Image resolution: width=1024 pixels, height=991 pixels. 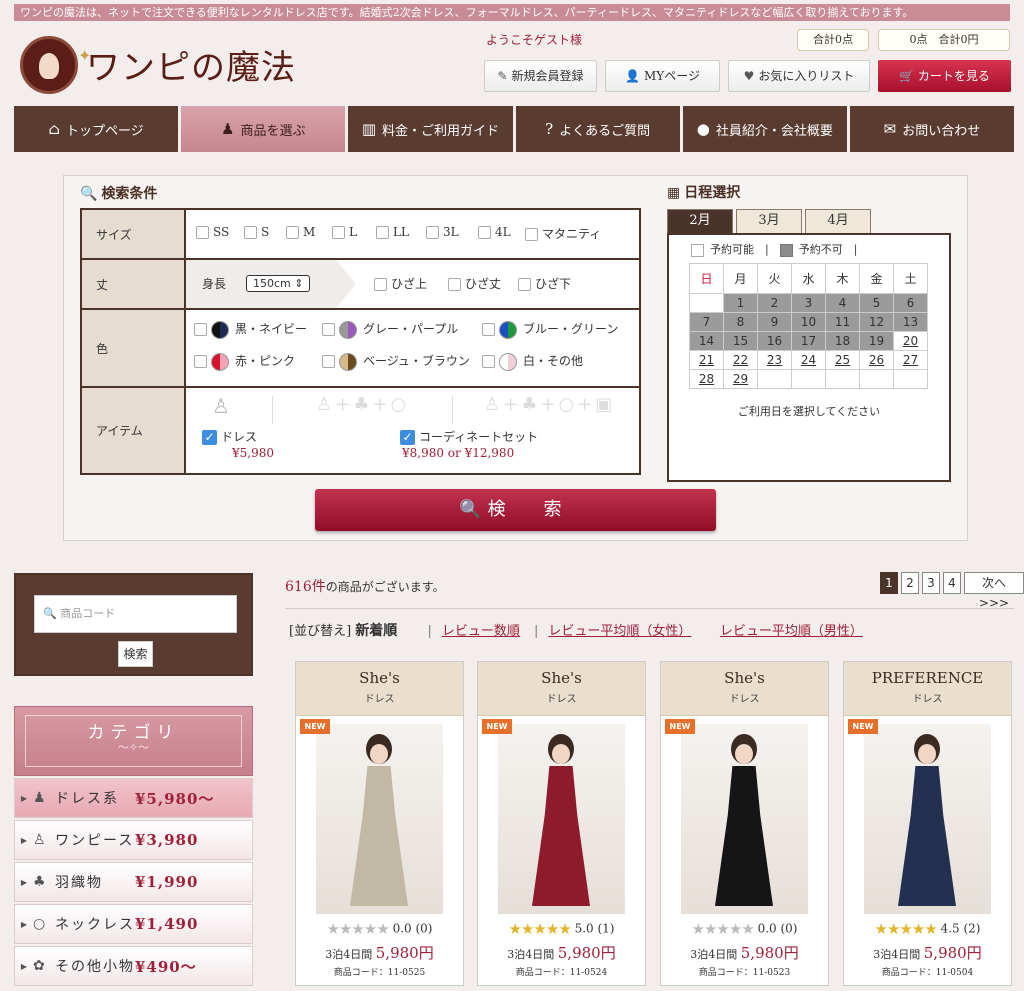 What do you see at coordinates (877, 279) in the screenshot?
I see `weekday-header: 金` at bounding box center [877, 279].